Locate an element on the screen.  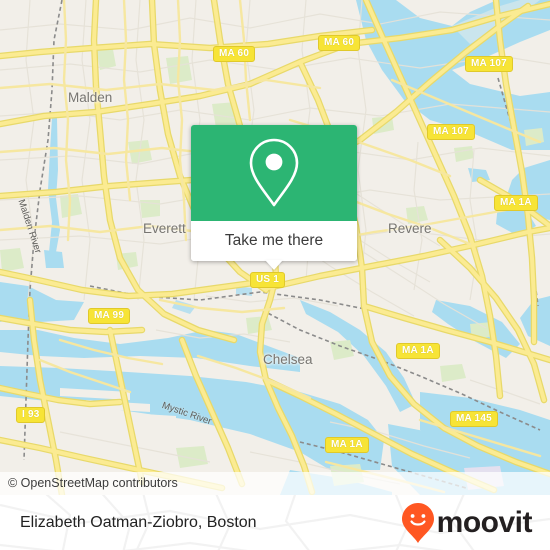
place-label-malden: Malden is located at coordinates (90, 97).